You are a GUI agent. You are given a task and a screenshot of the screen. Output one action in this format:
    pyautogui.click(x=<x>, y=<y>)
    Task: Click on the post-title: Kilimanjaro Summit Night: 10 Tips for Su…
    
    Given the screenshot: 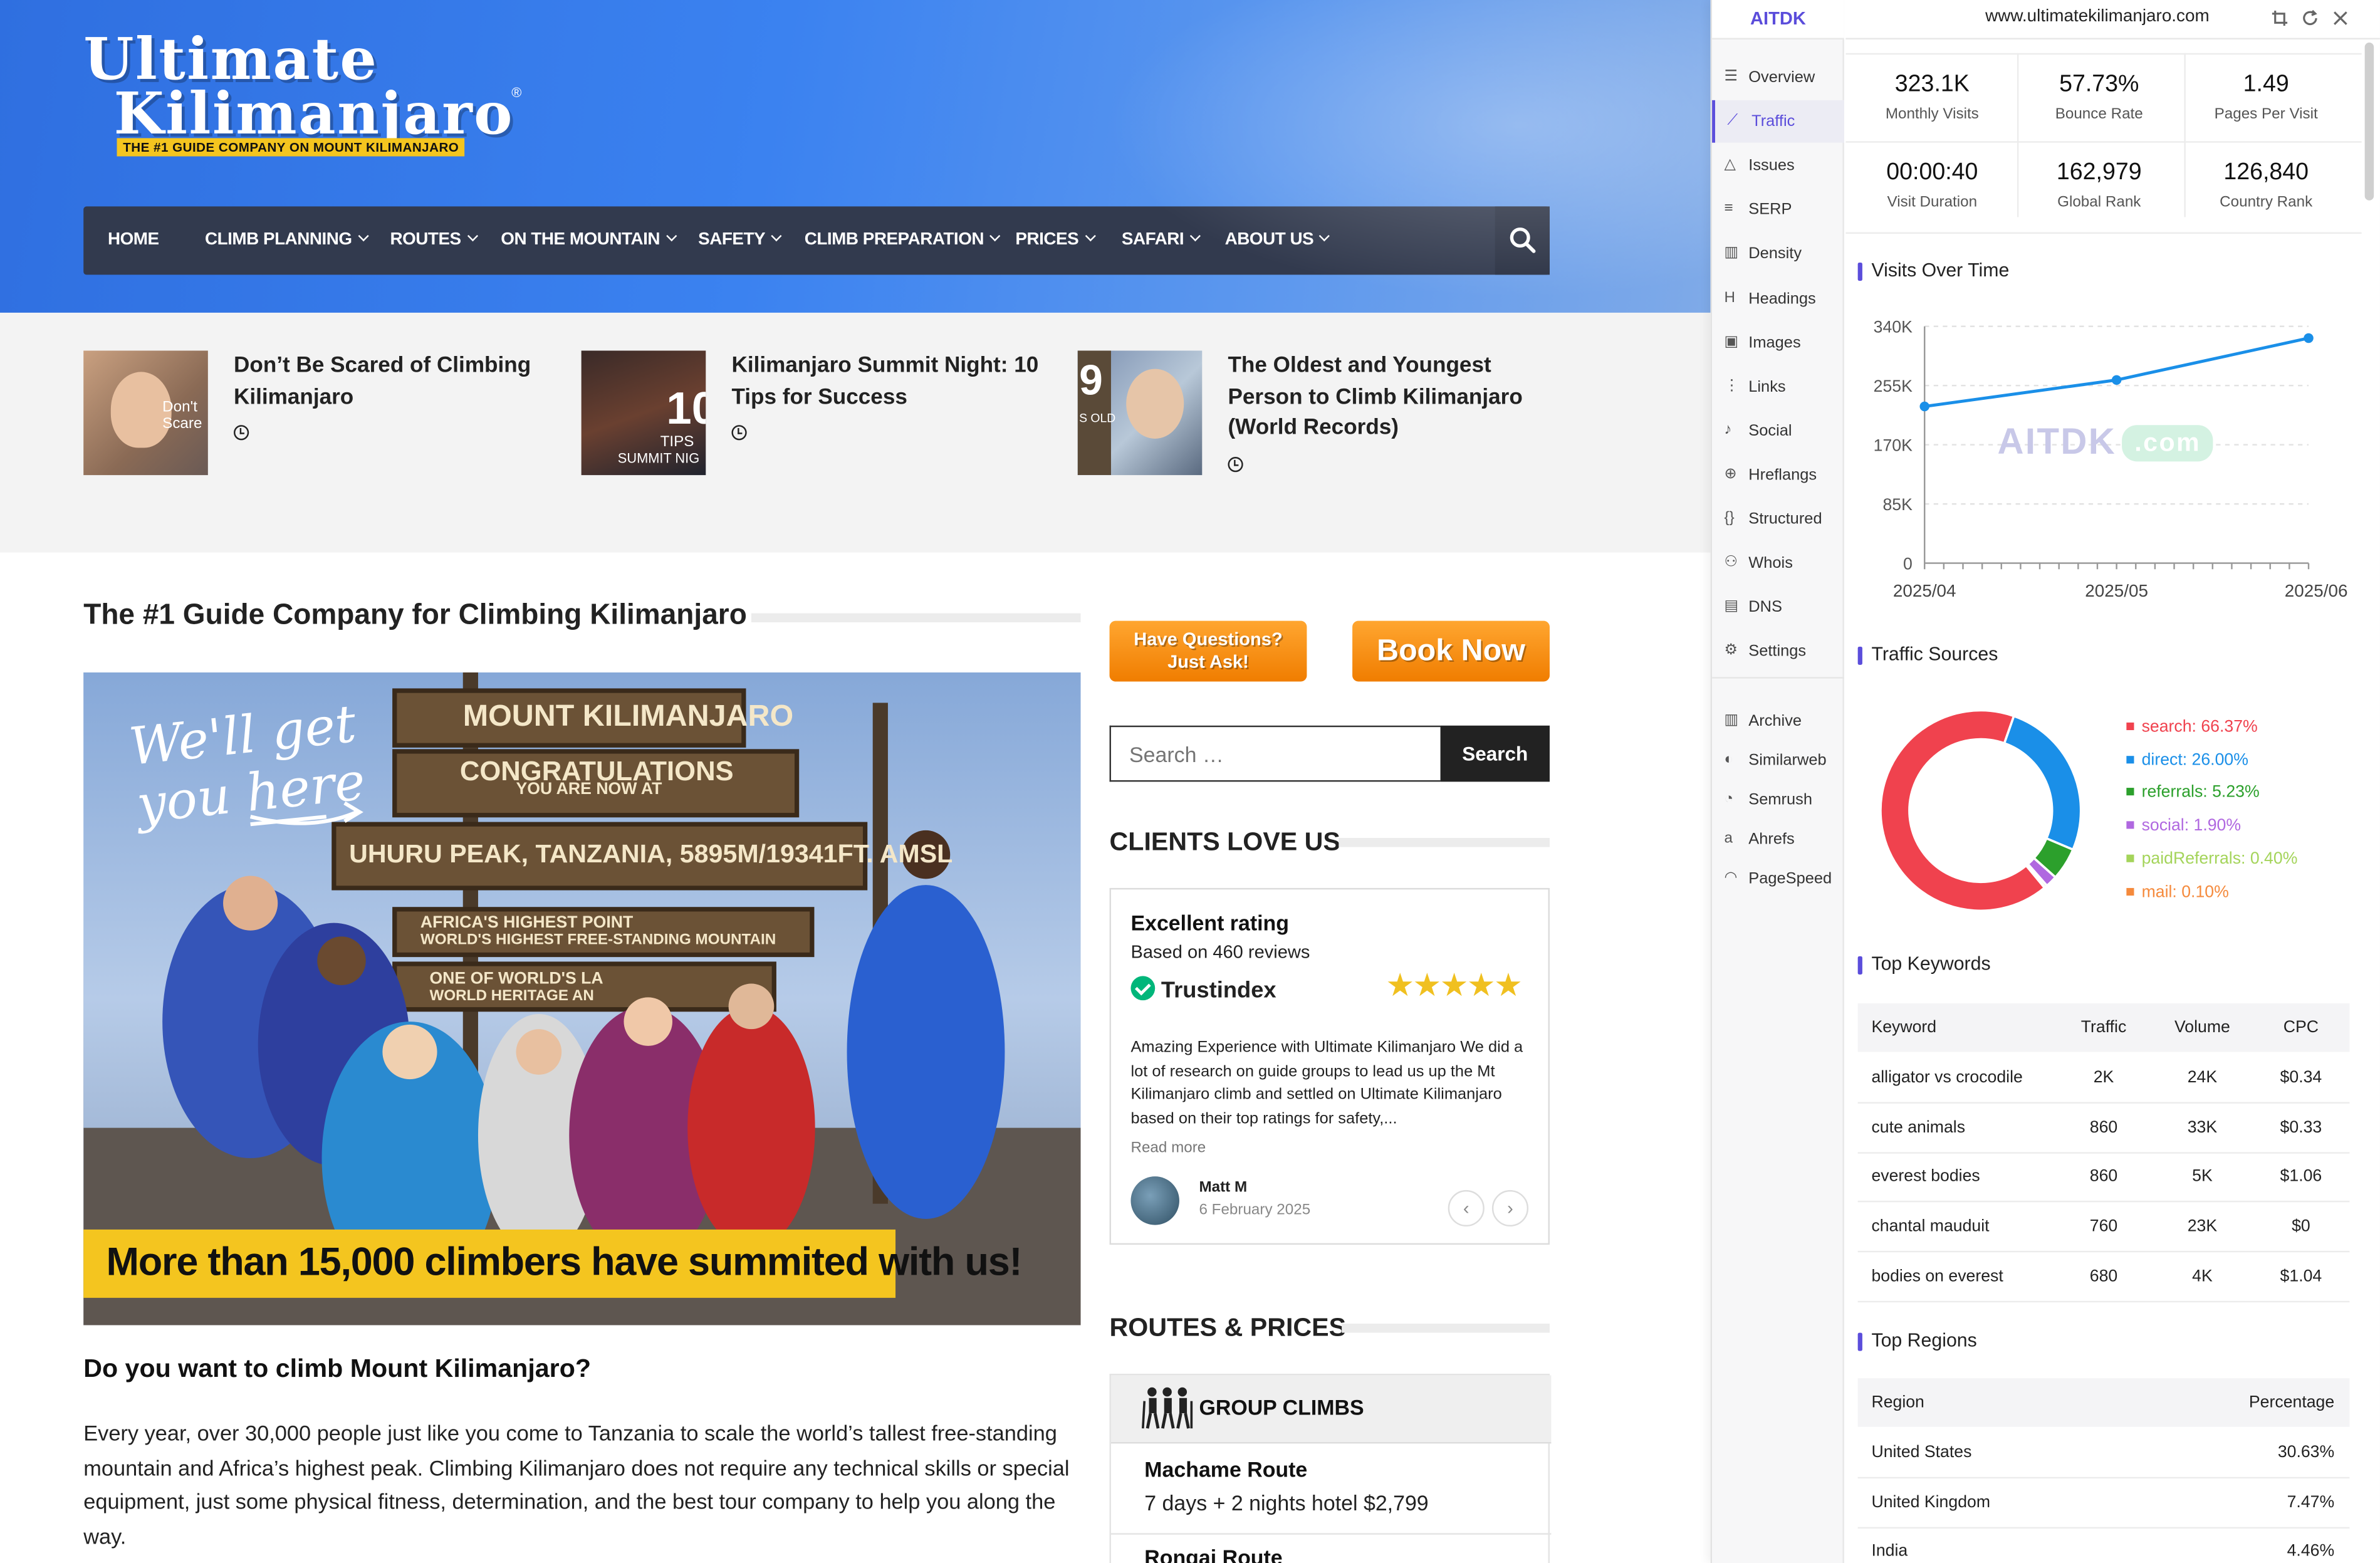 What is the action you would take?
    pyautogui.click(x=887, y=382)
    